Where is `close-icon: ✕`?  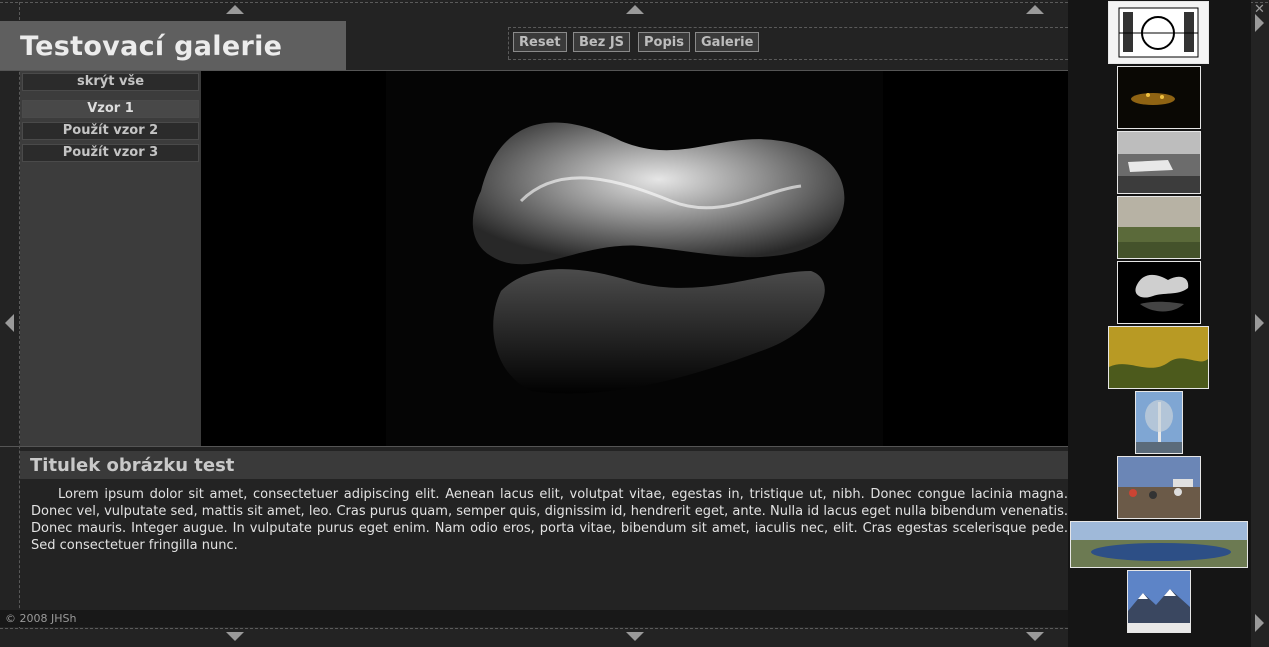
close-icon: ✕ is located at coordinates (1259, 9).